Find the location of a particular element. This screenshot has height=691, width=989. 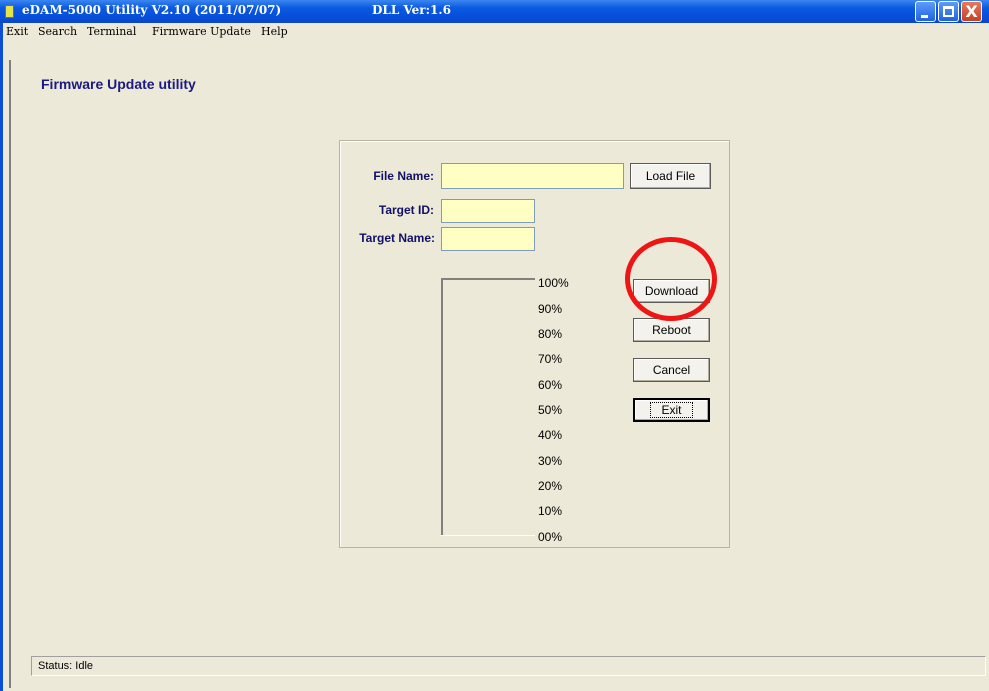

window-title: eDAM-5000 Utility V2.10 (2011/07/07) is located at coordinates (152, 10).